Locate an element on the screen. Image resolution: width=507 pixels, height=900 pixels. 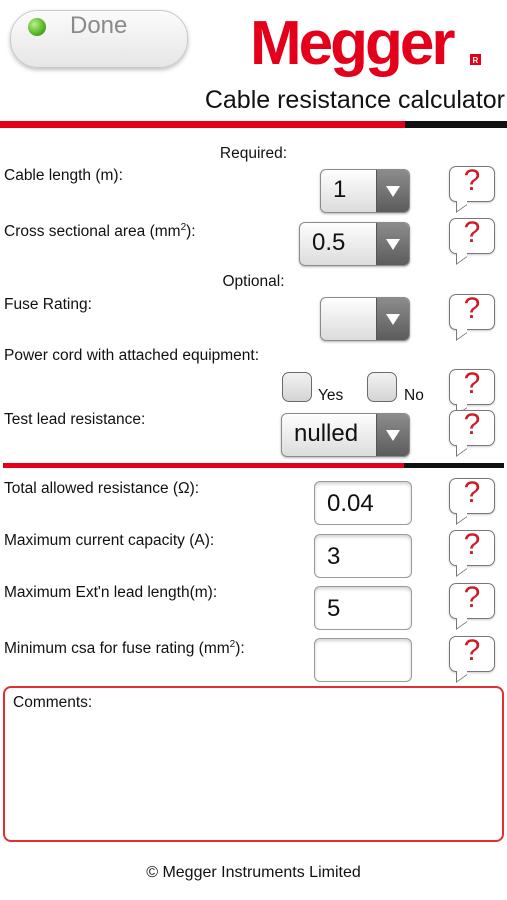
help-max-current-button: ? is located at coordinates (472, 552).